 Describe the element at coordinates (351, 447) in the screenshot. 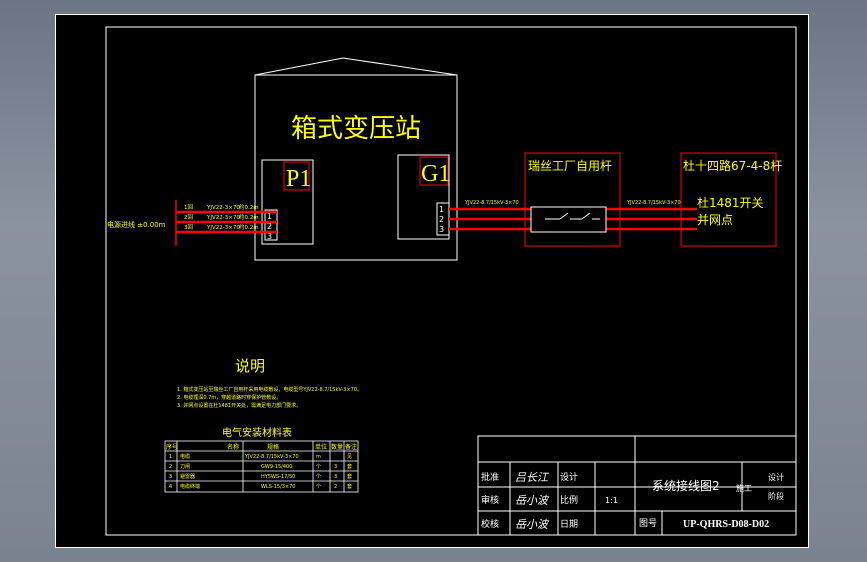

I see `svg-text: 备注` at that location.